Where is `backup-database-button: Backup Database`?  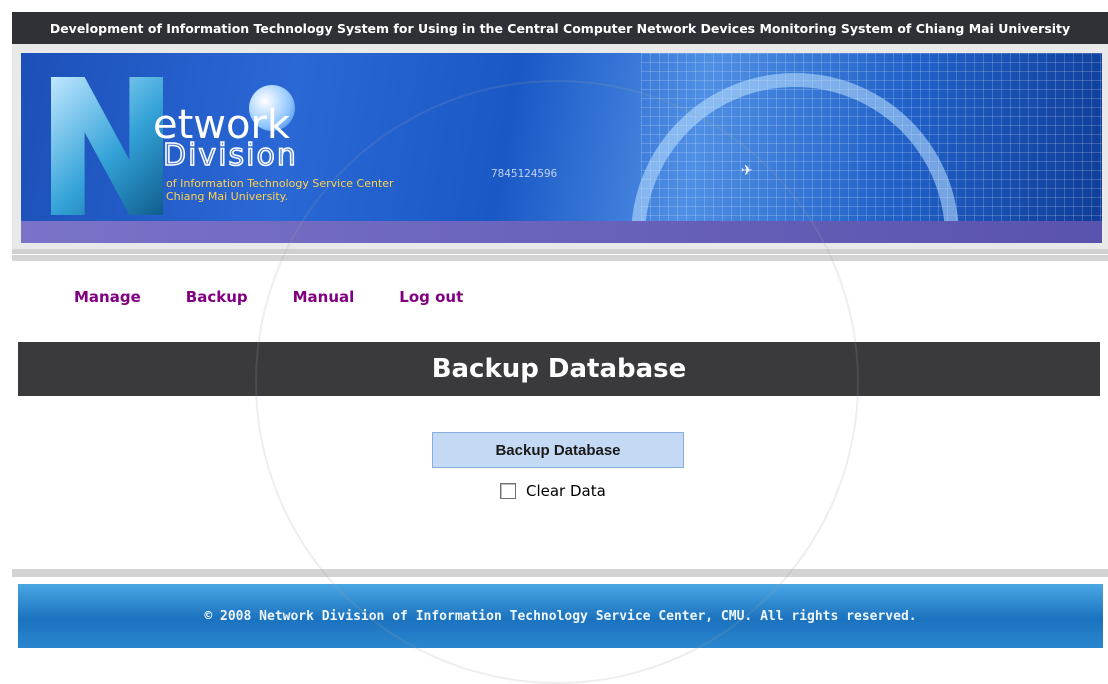
backup-database-button: Backup Database is located at coordinates (558, 450).